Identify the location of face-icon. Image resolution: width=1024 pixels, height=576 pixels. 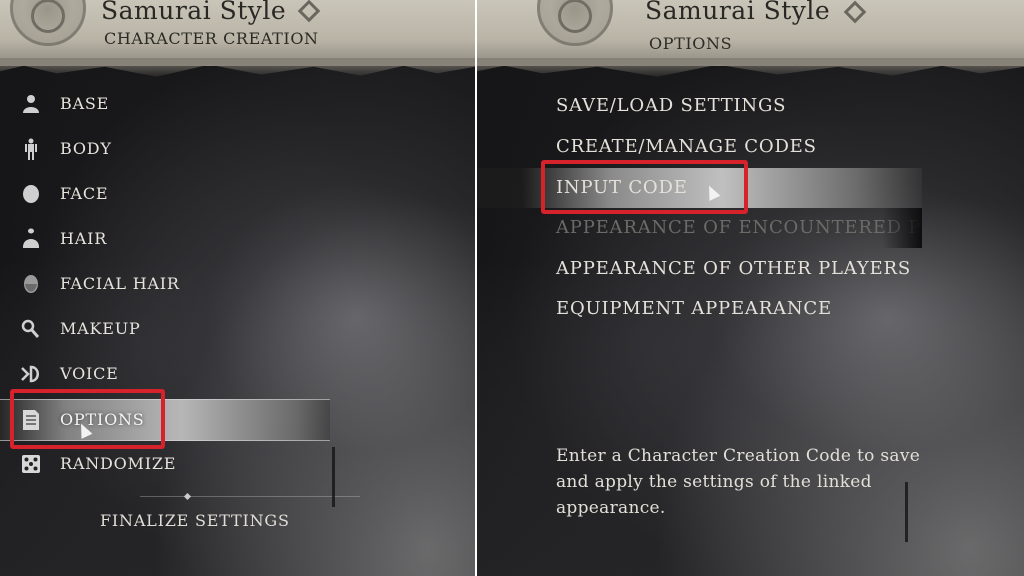
(31, 194).